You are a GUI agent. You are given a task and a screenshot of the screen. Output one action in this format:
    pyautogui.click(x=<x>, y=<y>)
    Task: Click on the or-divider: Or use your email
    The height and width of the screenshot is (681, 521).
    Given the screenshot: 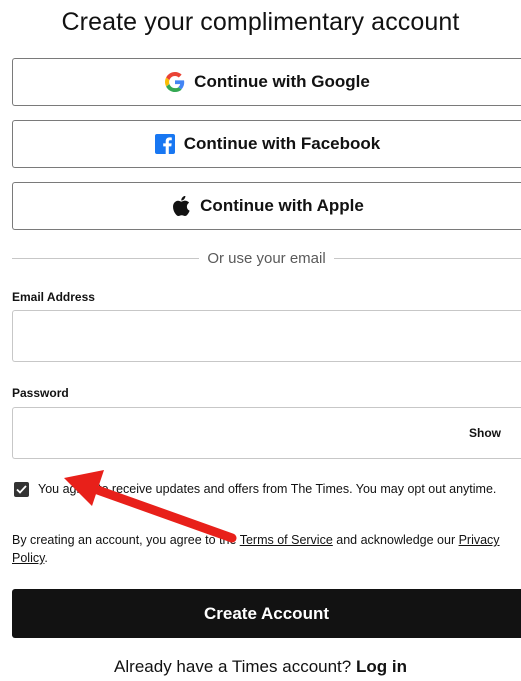 What is the action you would take?
    pyautogui.click(x=266, y=258)
    